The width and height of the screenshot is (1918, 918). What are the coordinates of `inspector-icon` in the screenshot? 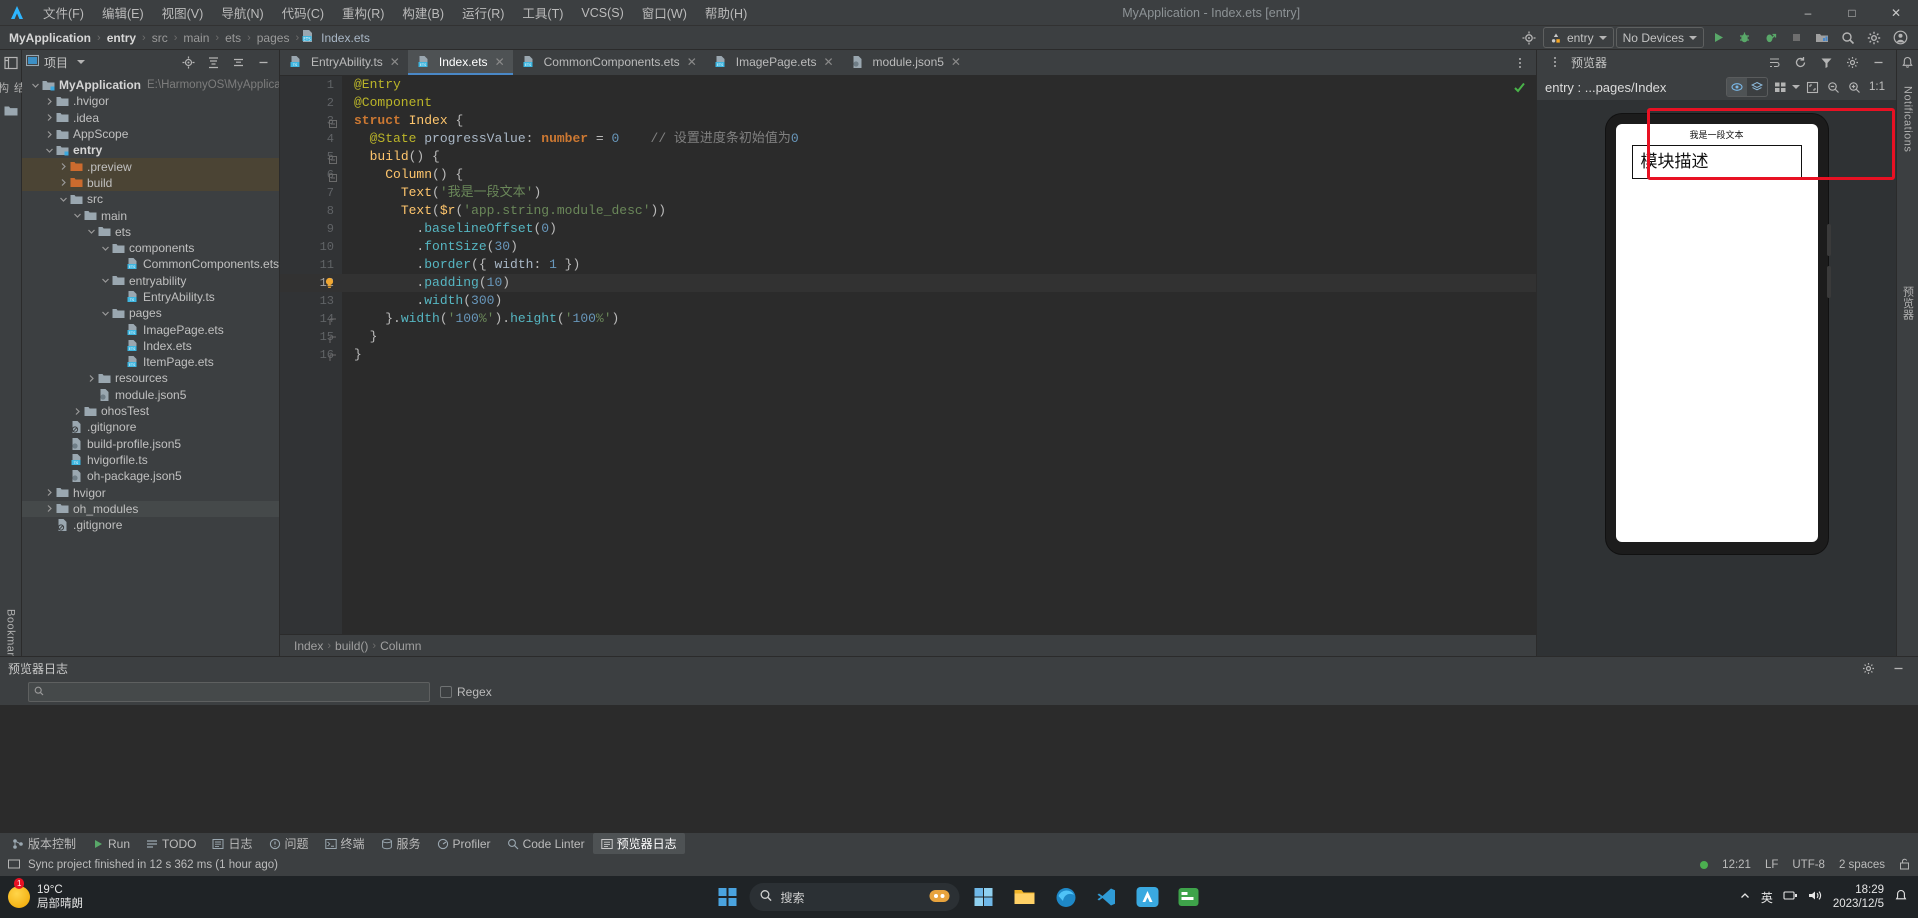 It's located at (1737, 87).